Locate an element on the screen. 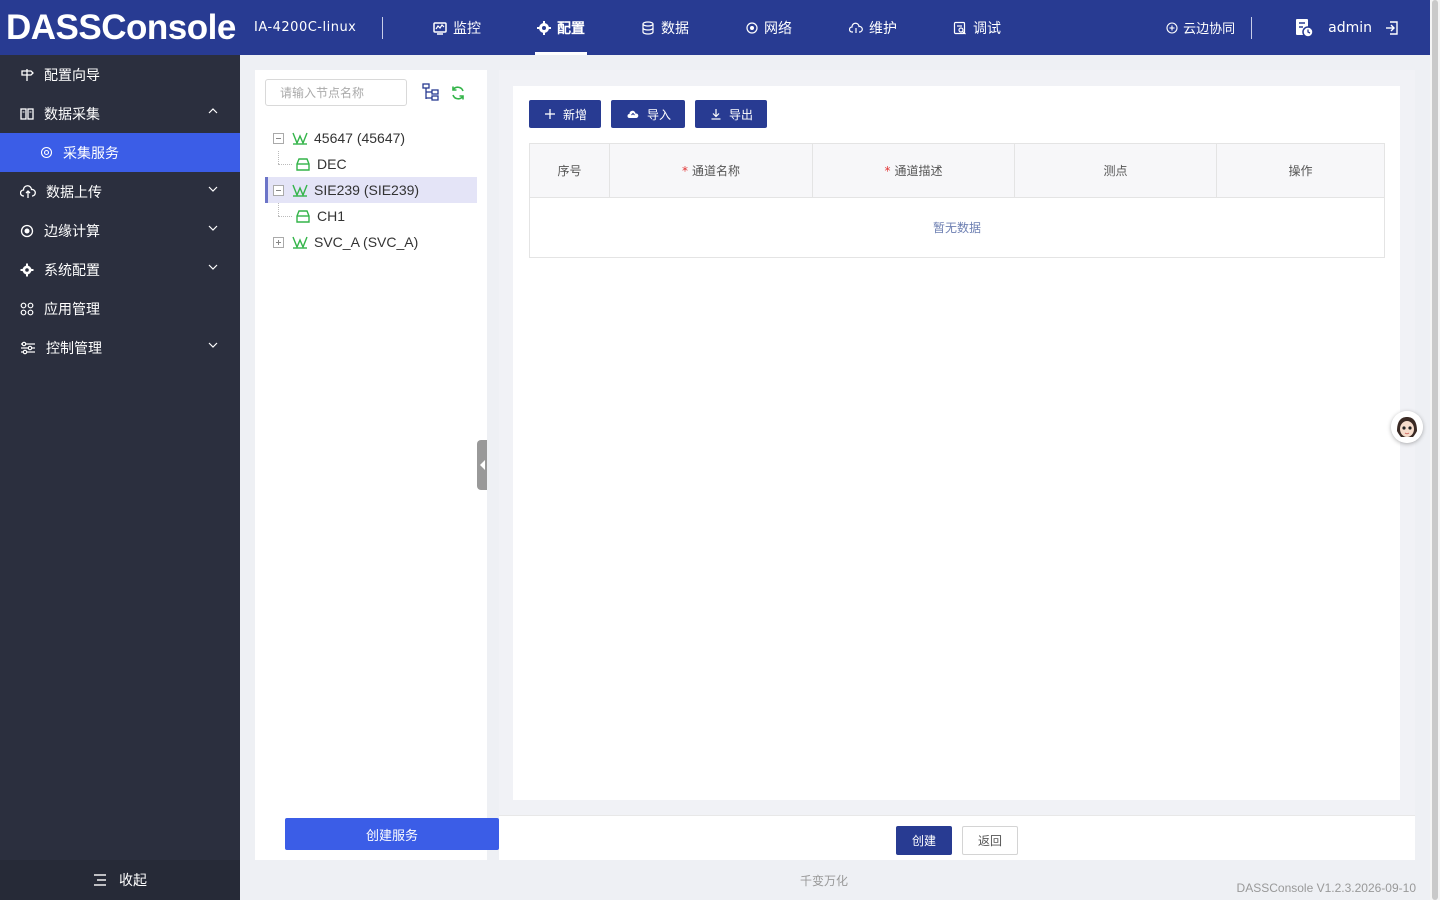 The image size is (1440, 900). sidebar-item-app-management: 应用管理 is located at coordinates (120, 308).